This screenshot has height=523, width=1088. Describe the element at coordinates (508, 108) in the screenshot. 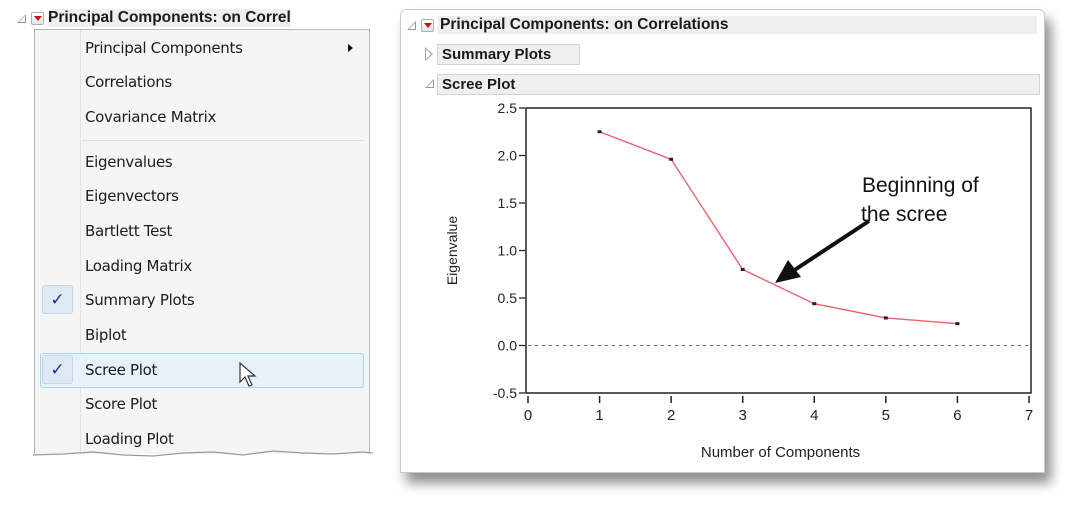

I see `y-tick-label: 2.5` at that location.